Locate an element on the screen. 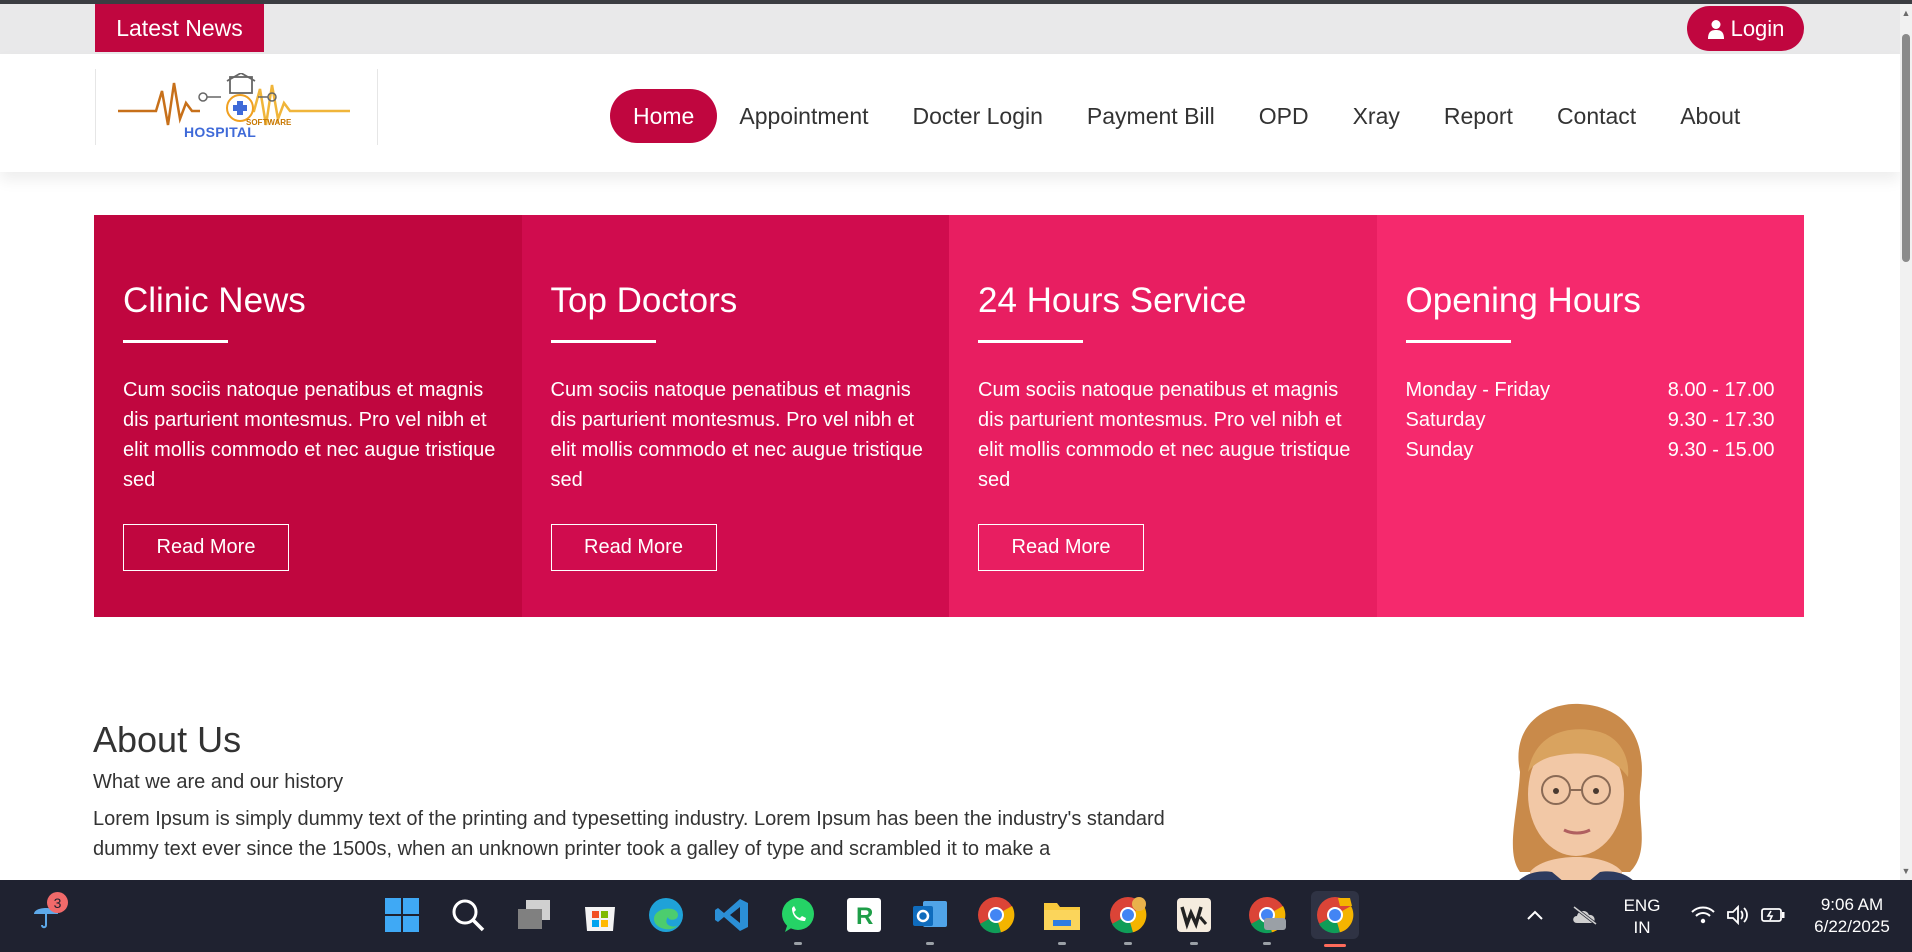  vscode-icon is located at coordinates (732, 915).